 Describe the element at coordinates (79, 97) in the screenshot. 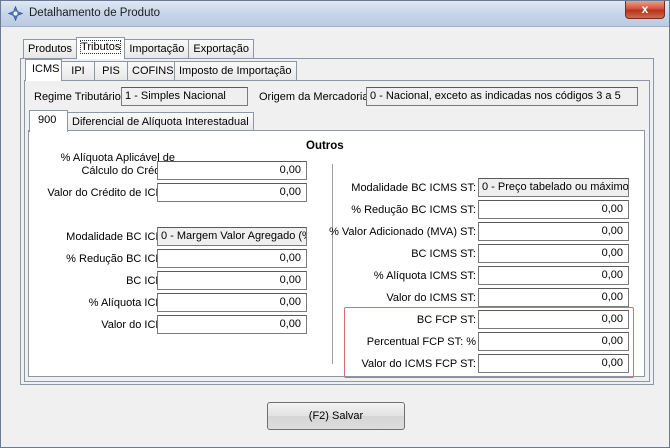

I see `regime-label: Regime Tributário:` at that location.